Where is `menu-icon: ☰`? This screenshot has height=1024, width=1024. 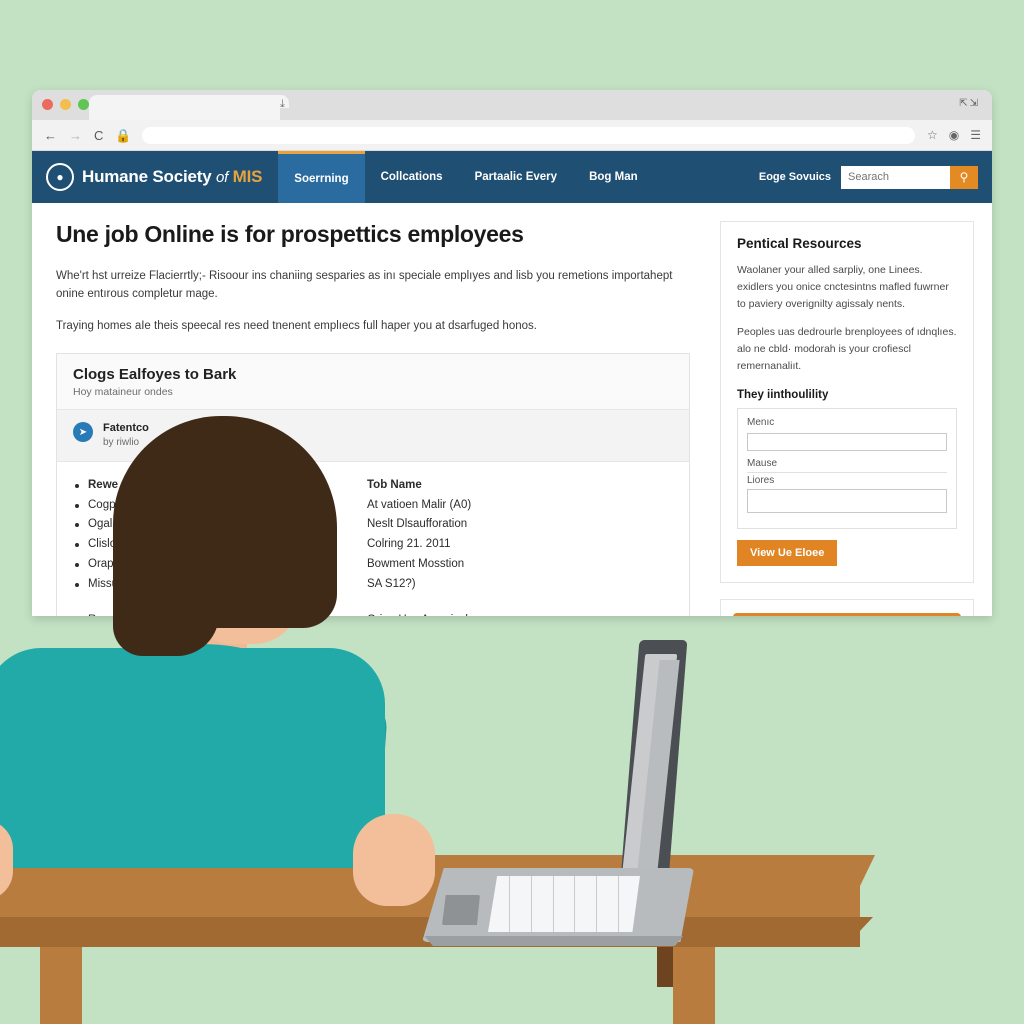
menu-icon: ☰ is located at coordinates (975, 135).